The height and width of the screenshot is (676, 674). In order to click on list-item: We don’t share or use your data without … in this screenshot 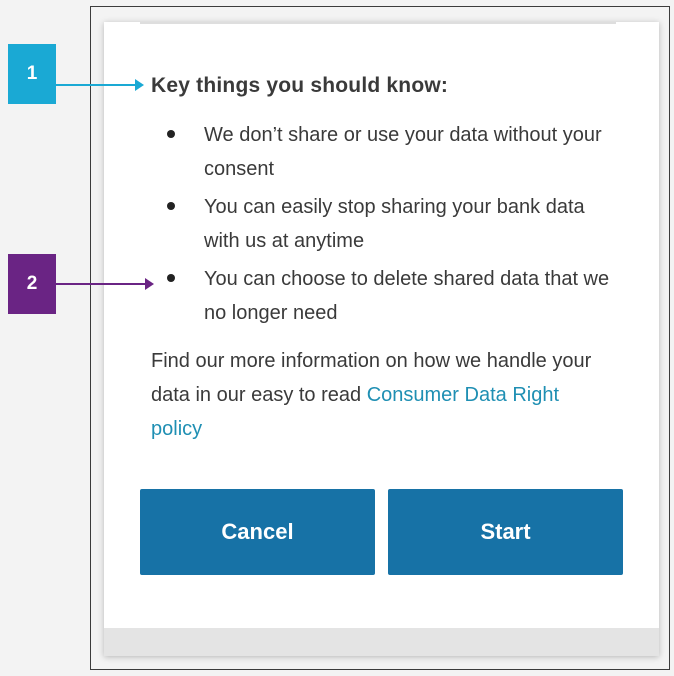, I will do `click(359, 152)`.